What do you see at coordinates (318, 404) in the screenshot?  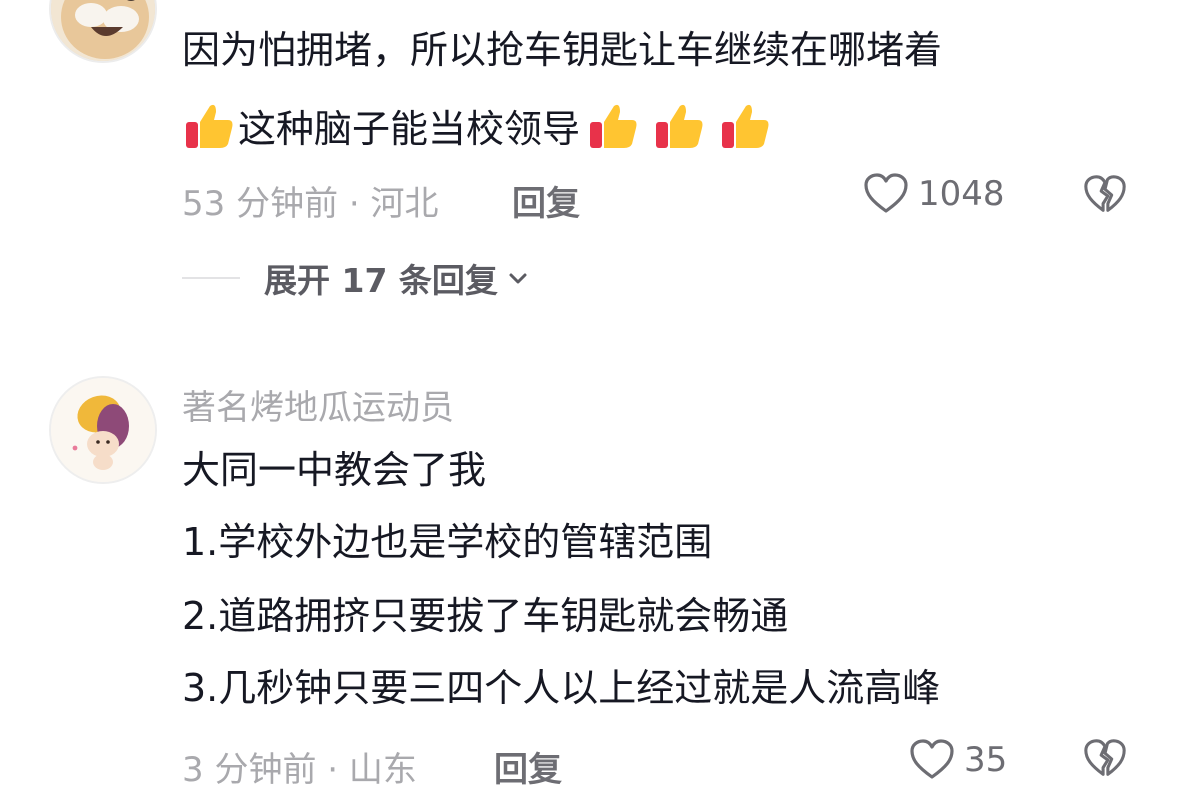 I see `username: 著名烤地瓜运动员` at bounding box center [318, 404].